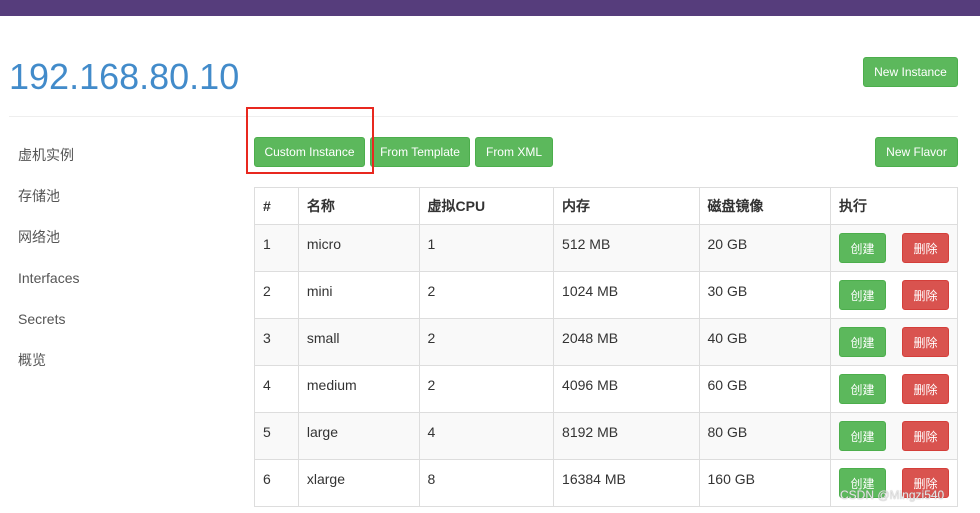 The image size is (980, 513). I want to click on table-header-row: # 名称 虚拟CPU 内存 磁盘镜像 执行, so click(606, 206).